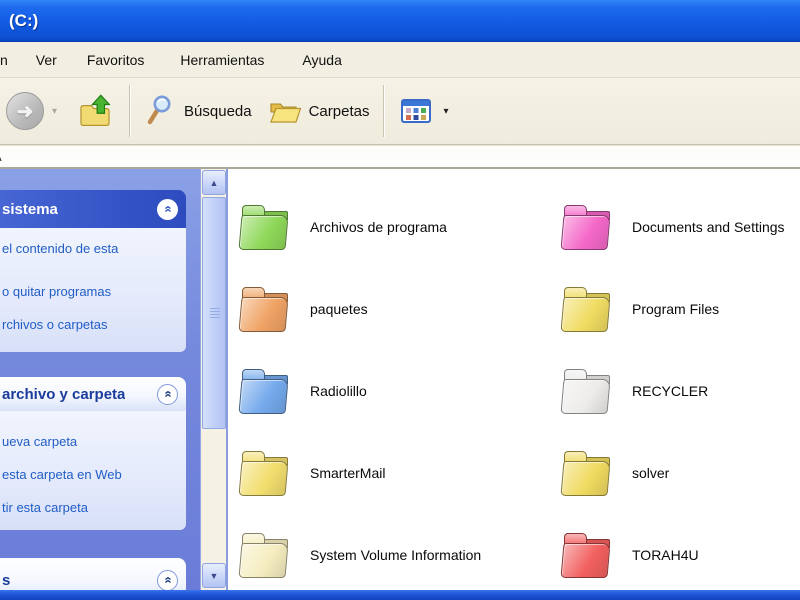 This screenshot has width=800, height=600. What do you see at coordinates (116, 60) in the screenshot?
I see `menu-item-favoritos: Favoritos` at bounding box center [116, 60].